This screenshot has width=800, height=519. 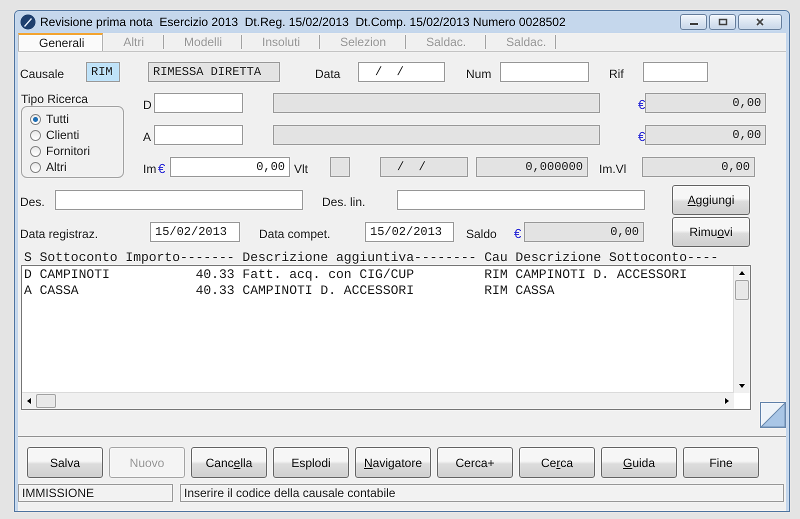 I want to click on vertical-scrollbar, so click(x=741, y=329).